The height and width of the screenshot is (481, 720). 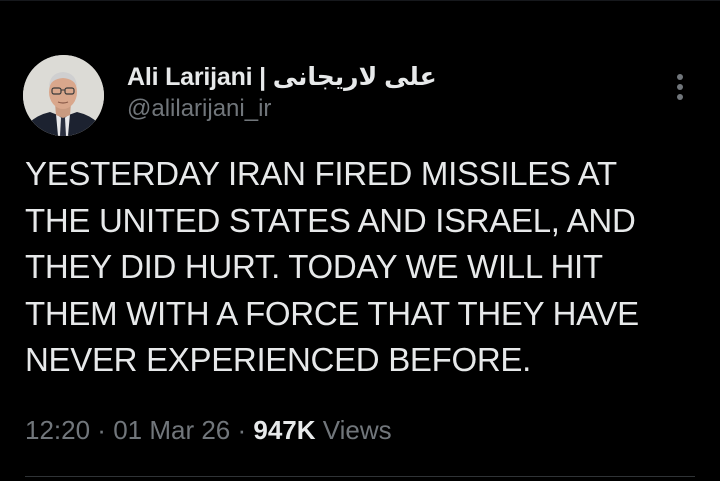 What do you see at coordinates (199, 109) in the screenshot?
I see `author-handle: @alilarijani_ir` at bounding box center [199, 109].